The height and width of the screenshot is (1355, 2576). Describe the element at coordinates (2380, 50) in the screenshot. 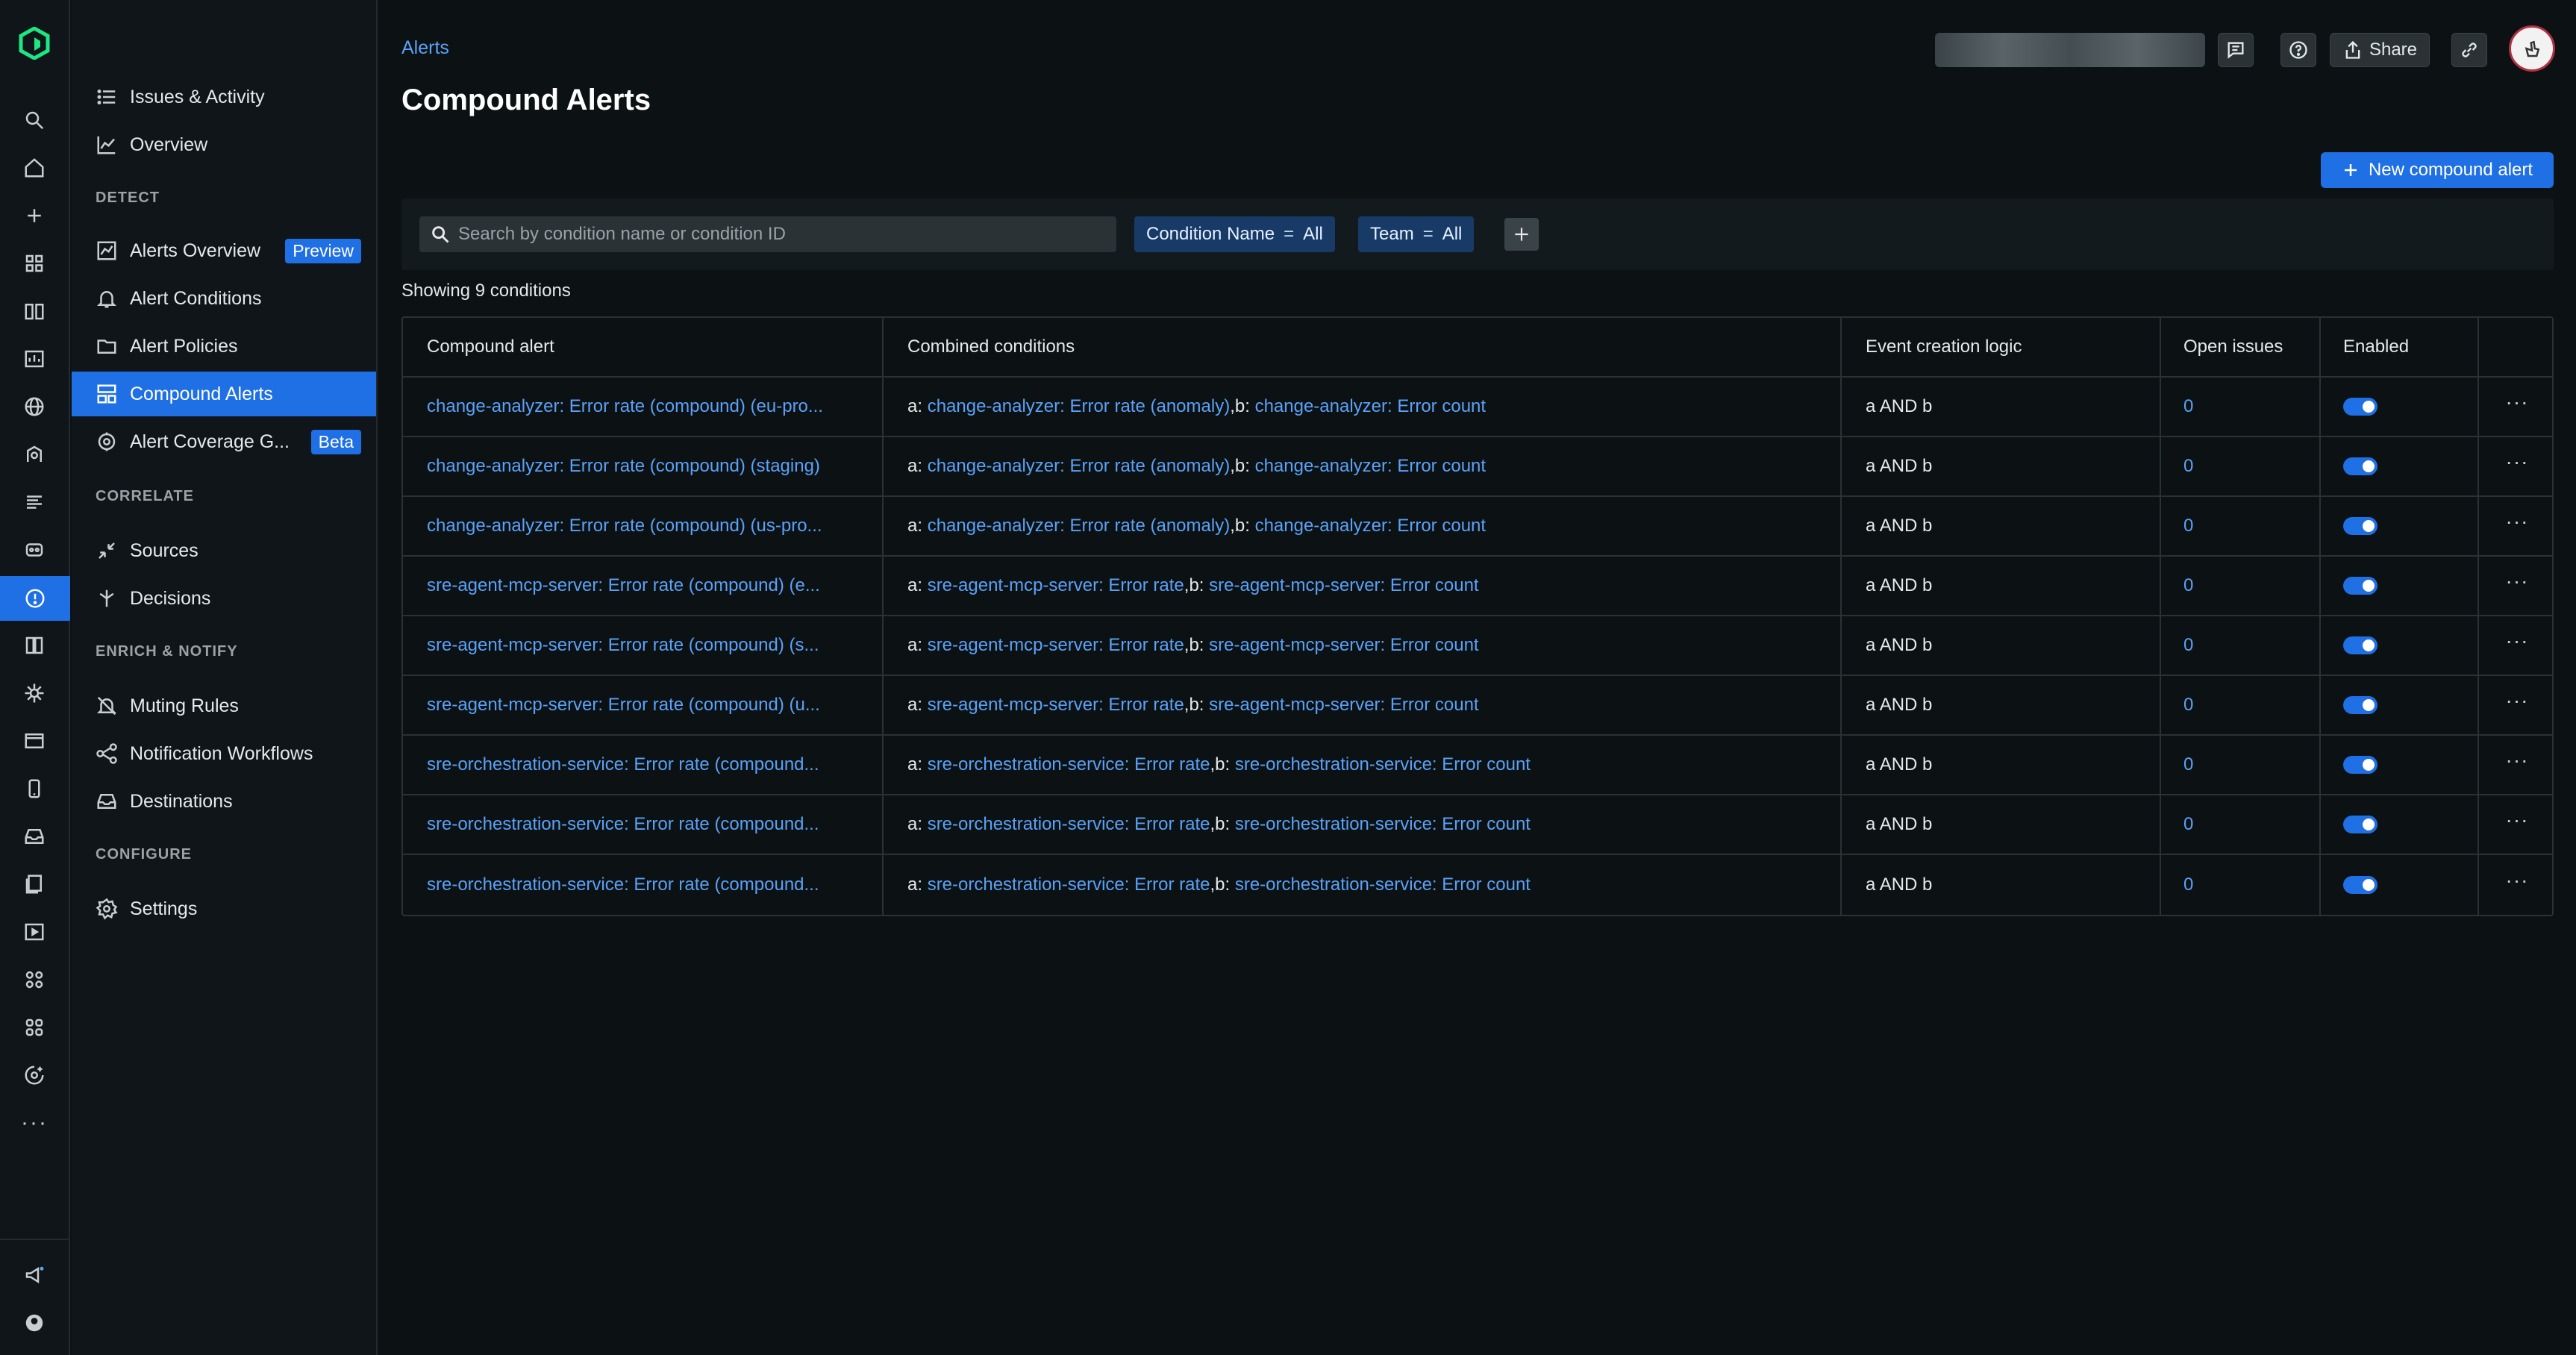

I see `share-button: Share` at that location.